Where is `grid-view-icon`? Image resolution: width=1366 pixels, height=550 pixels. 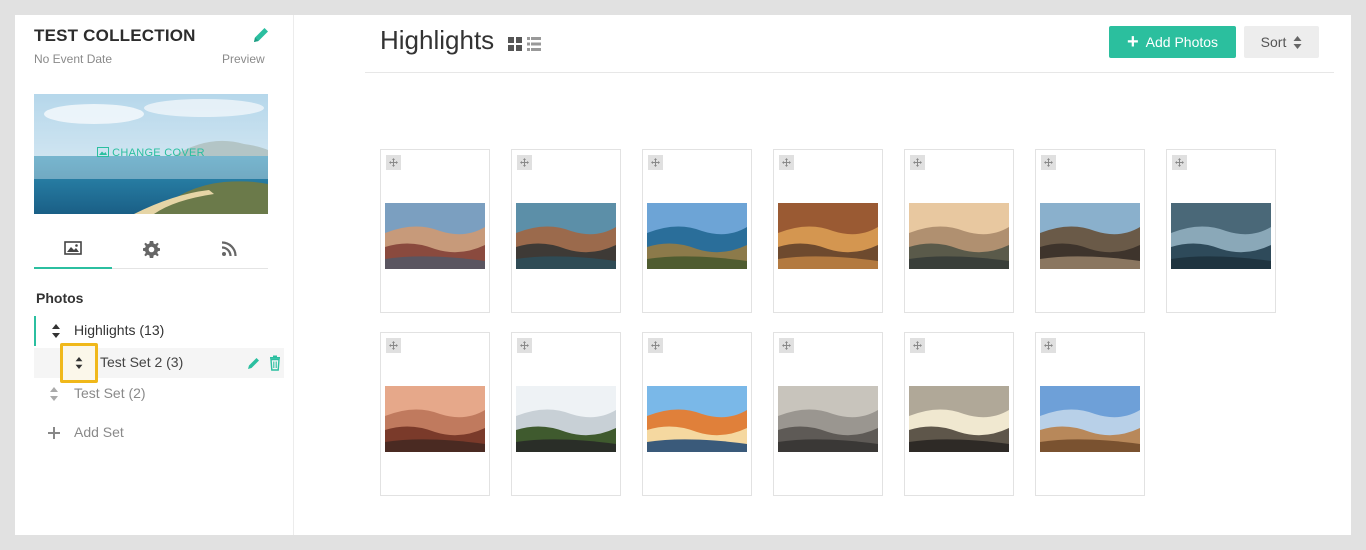 grid-view-icon is located at coordinates (515, 44).